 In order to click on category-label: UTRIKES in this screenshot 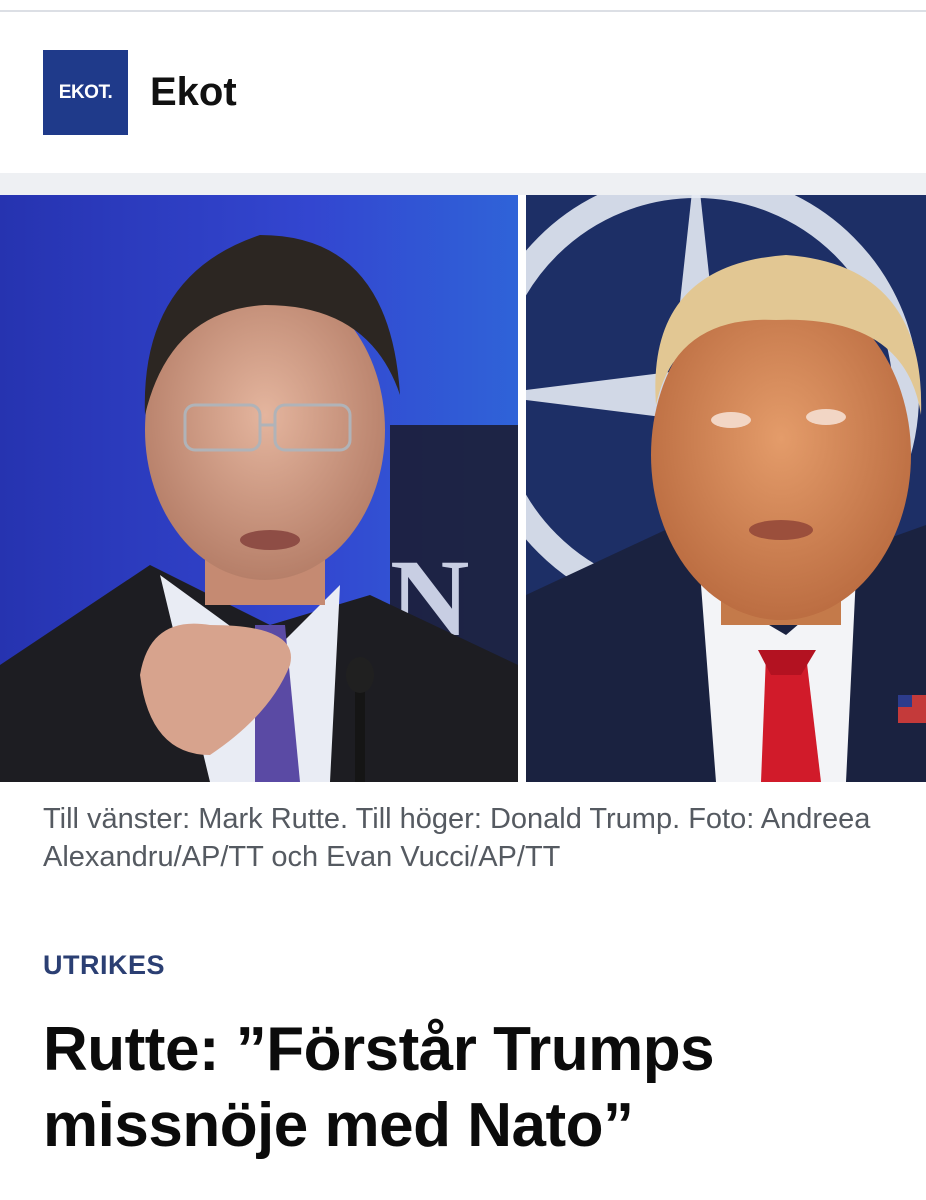, I will do `click(104, 965)`.